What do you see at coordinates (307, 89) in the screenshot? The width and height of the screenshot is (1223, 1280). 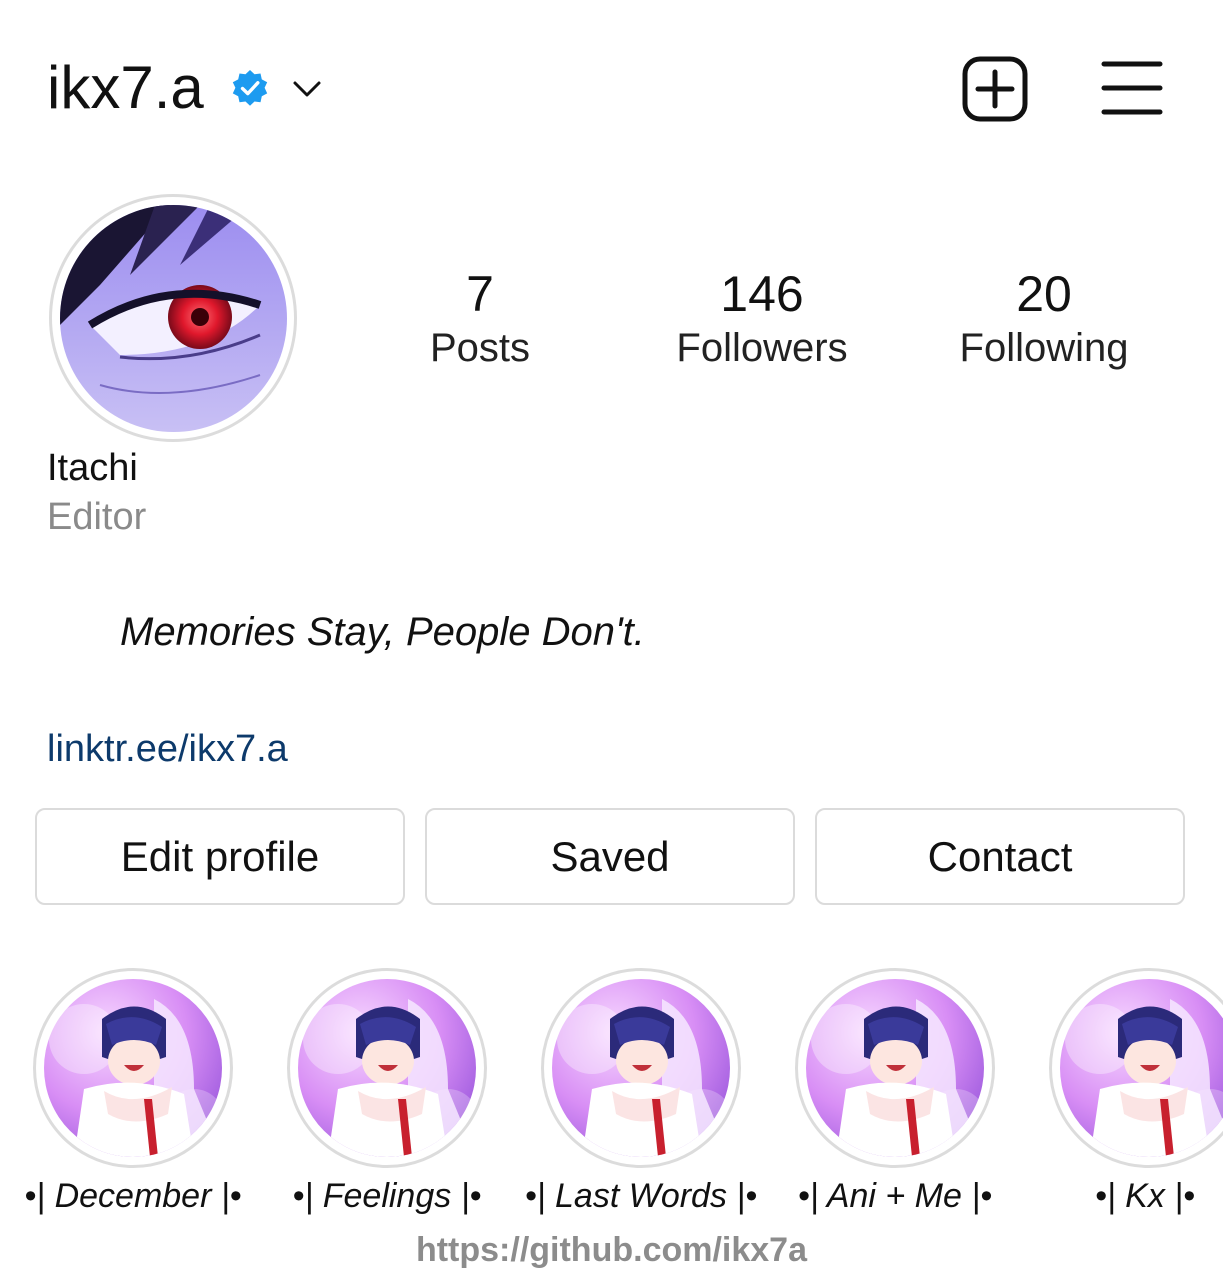 I see `chevron-down-icon` at bounding box center [307, 89].